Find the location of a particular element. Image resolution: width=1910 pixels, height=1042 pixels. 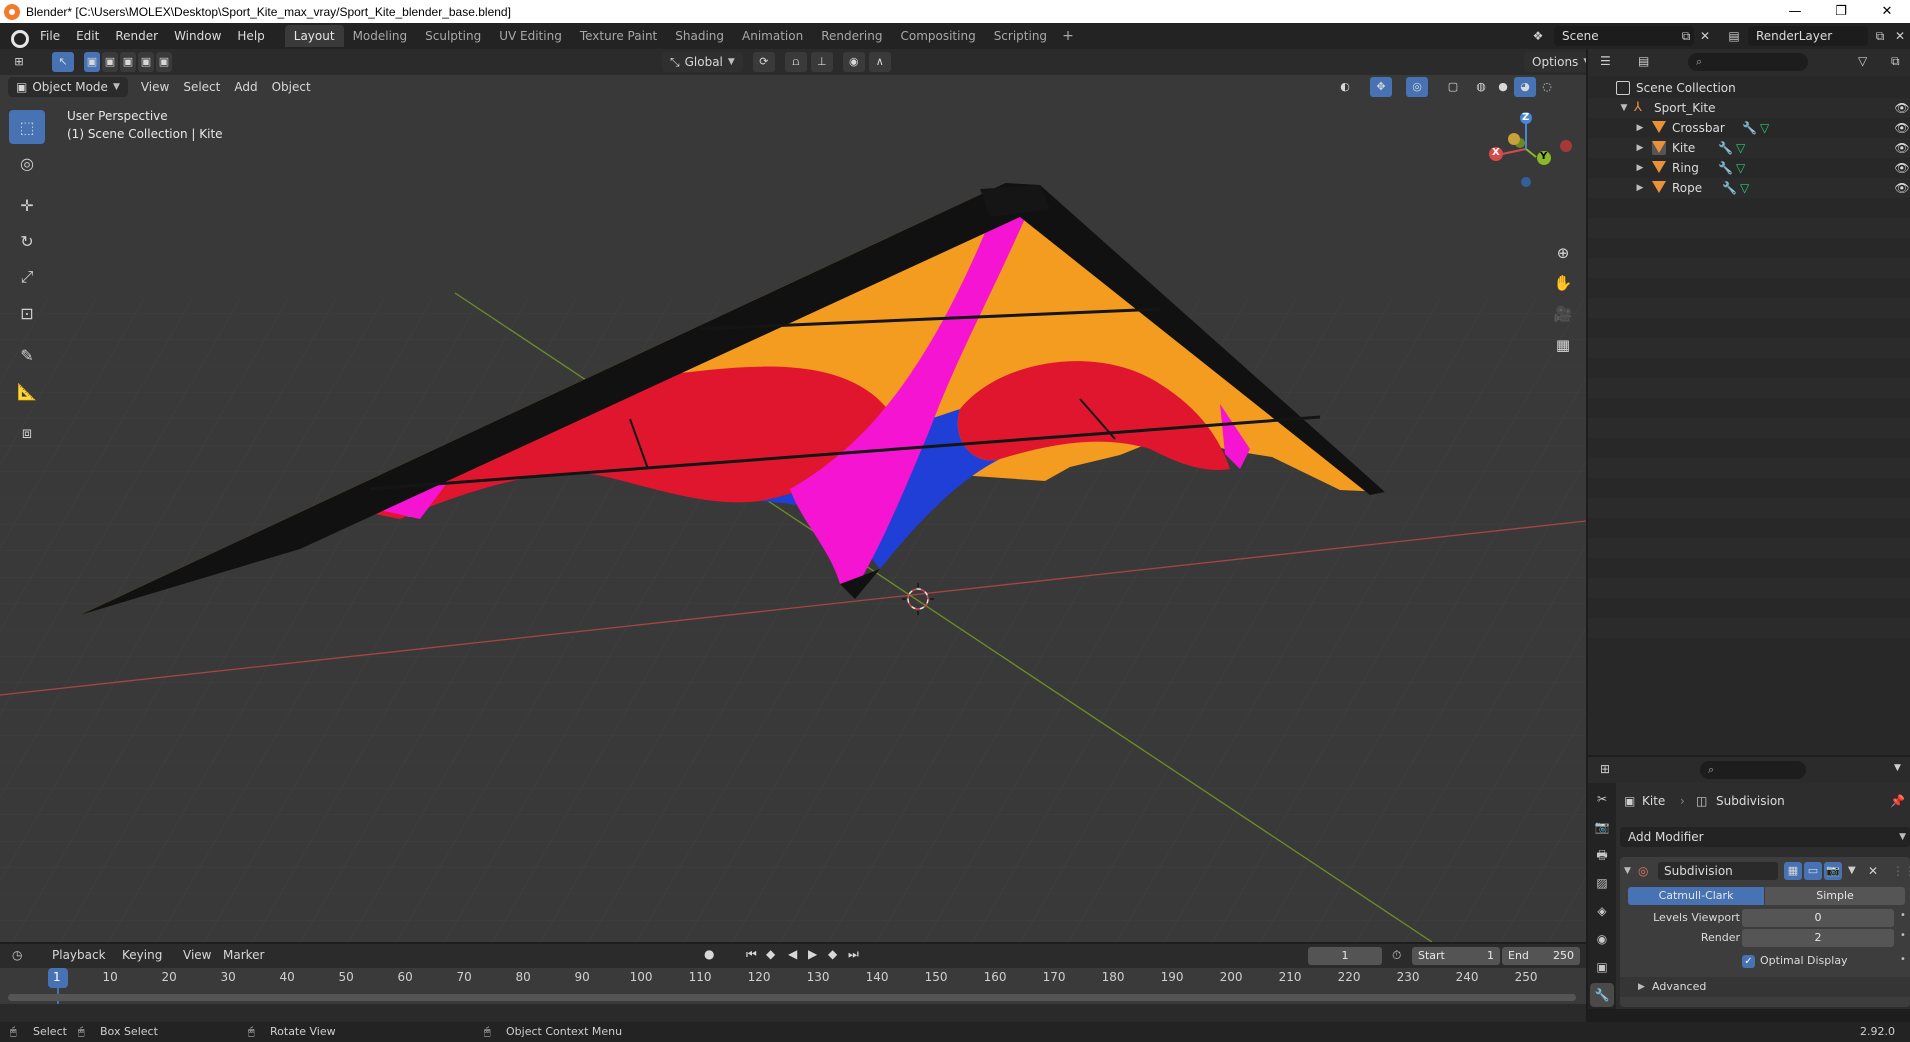

use-preview-range-icon: ⏱ is located at coordinates (1396, 955).